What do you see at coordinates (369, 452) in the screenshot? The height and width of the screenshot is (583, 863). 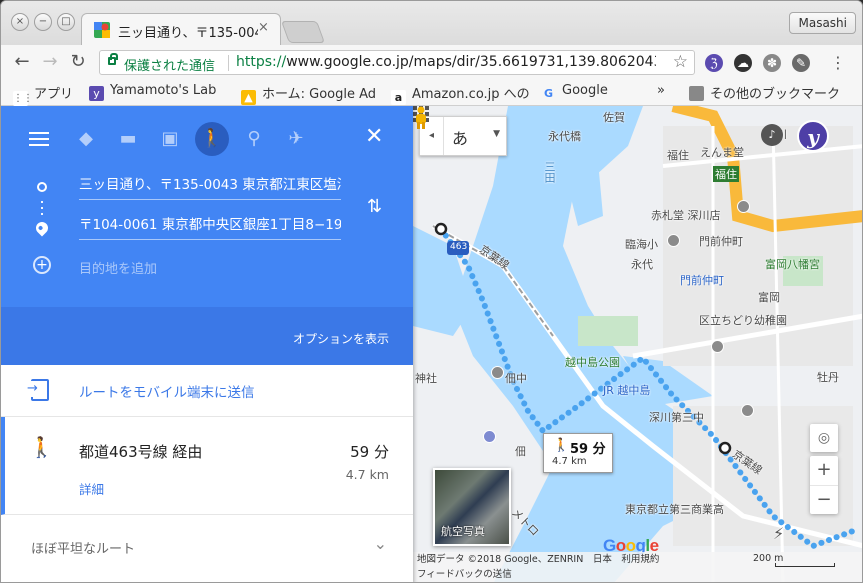 I see `route-time: 59 分` at bounding box center [369, 452].